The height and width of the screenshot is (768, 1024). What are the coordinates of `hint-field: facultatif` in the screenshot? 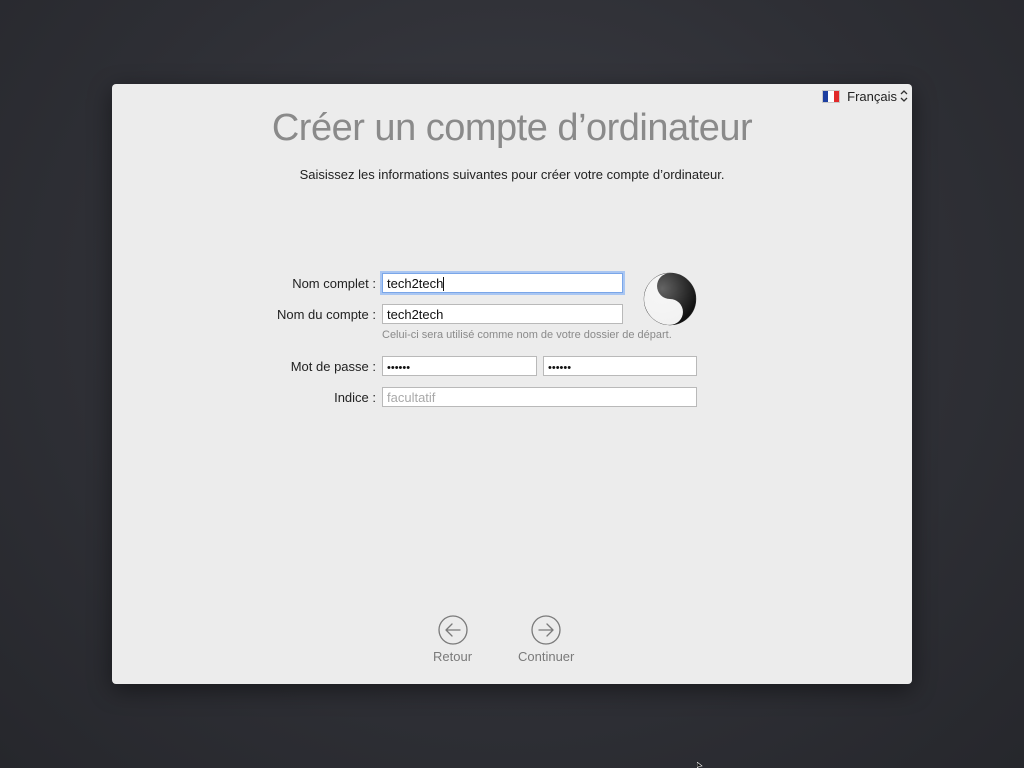 It's located at (539, 397).